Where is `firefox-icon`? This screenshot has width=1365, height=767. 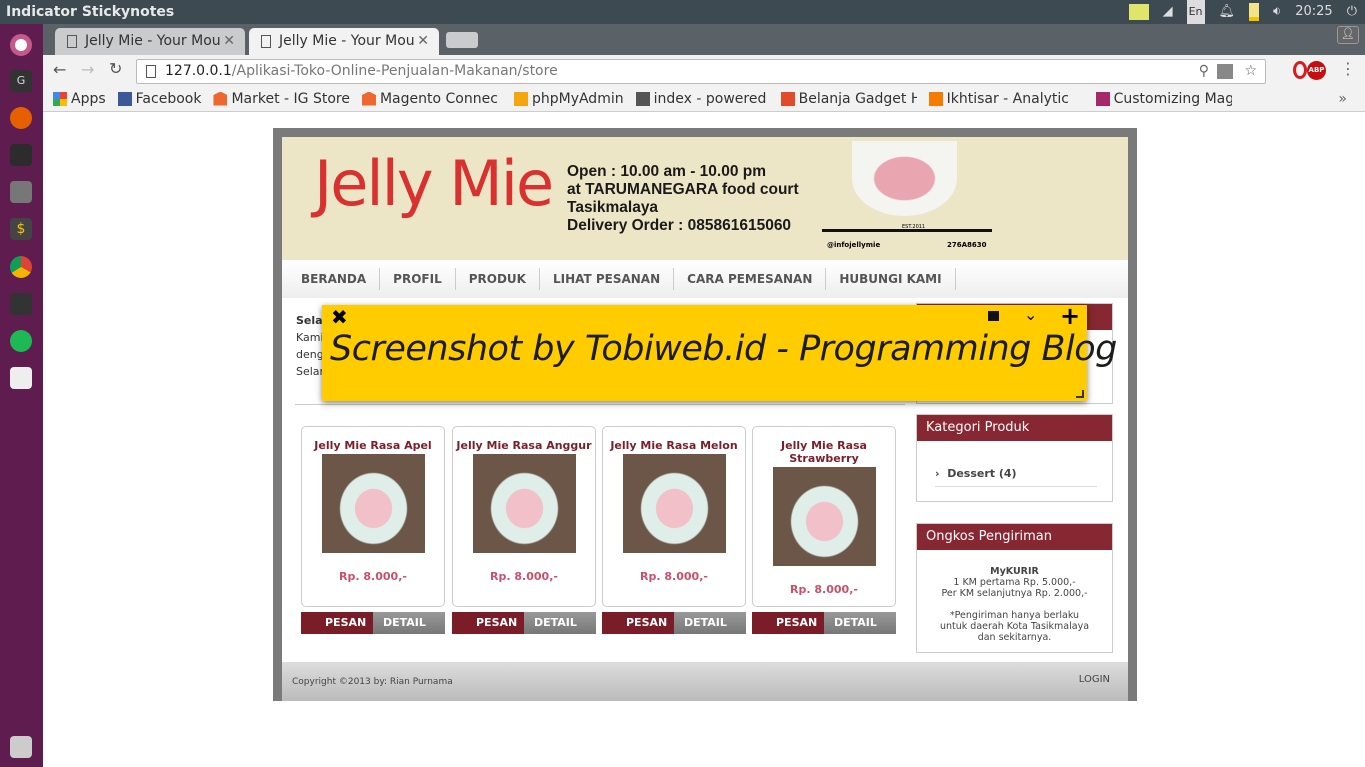 firefox-icon is located at coordinates (21, 118).